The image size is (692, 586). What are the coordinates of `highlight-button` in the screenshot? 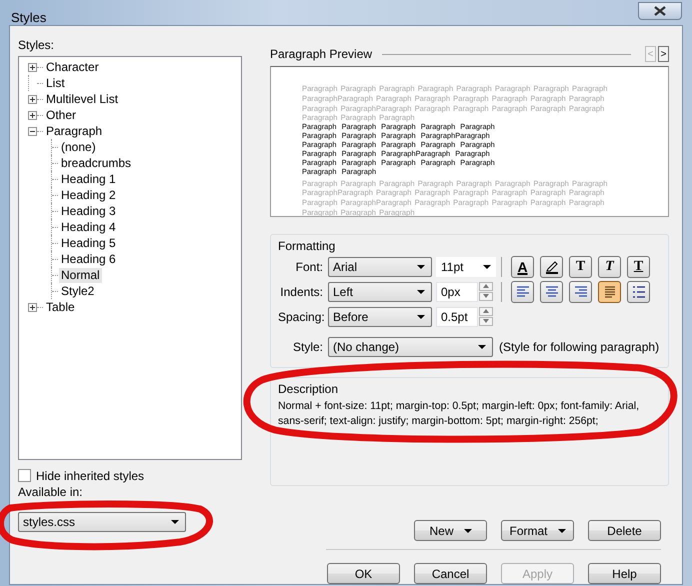 It's located at (551, 267).